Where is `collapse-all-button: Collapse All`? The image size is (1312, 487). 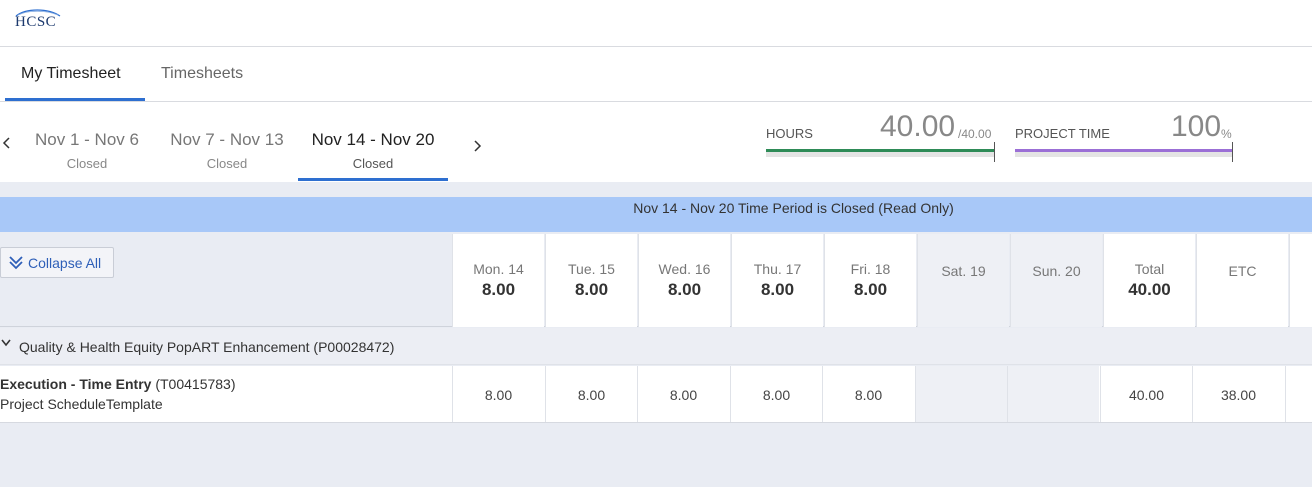 collapse-all-button: Collapse All is located at coordinates (57, 262).